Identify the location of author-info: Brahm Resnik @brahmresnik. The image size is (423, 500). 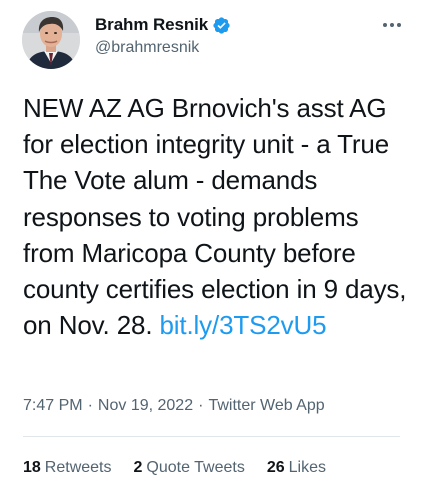
(163, 35).